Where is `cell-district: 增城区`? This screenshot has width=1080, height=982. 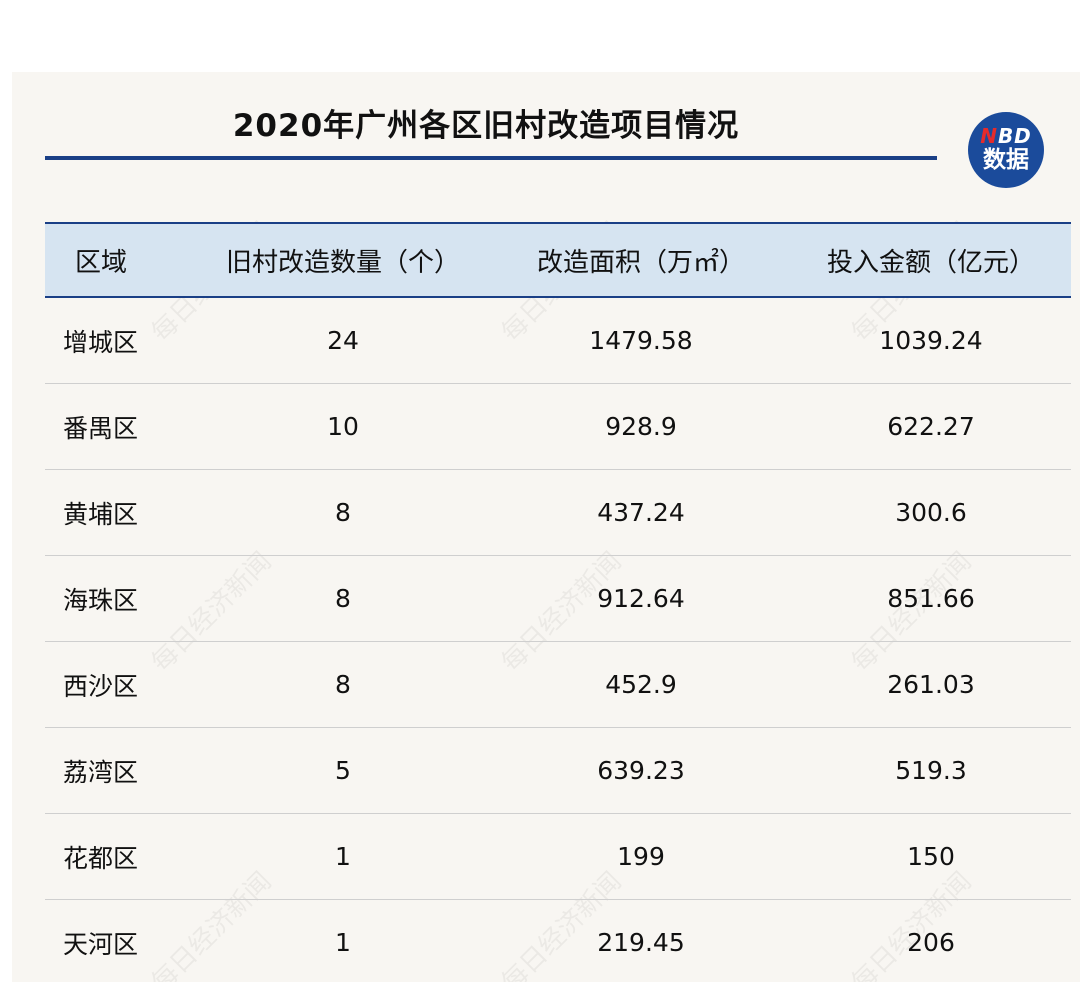
cell-district: 增城区 is located at coordinates (120, 340).